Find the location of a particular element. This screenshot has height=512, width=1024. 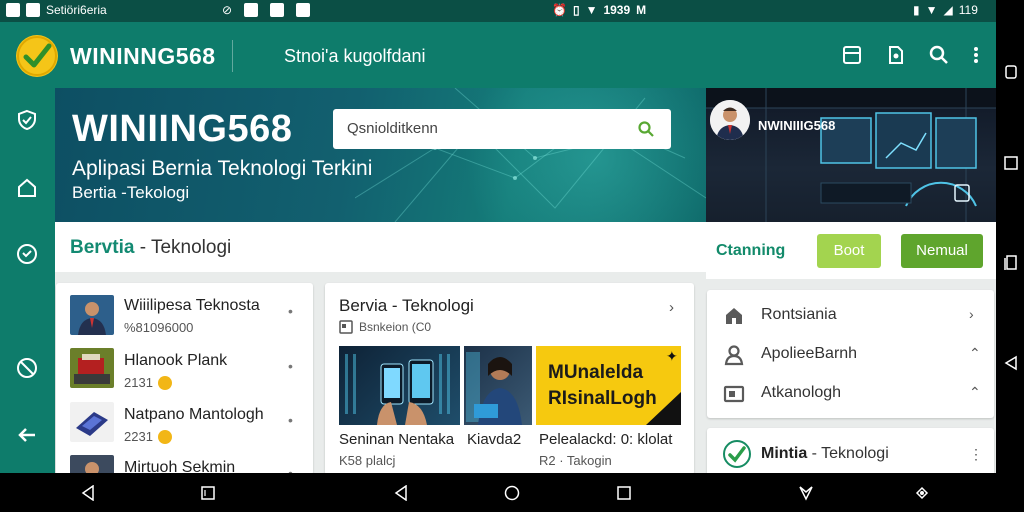

menu-item: ApolieeBarnh ⌃ is located at coordinates (850, 354).